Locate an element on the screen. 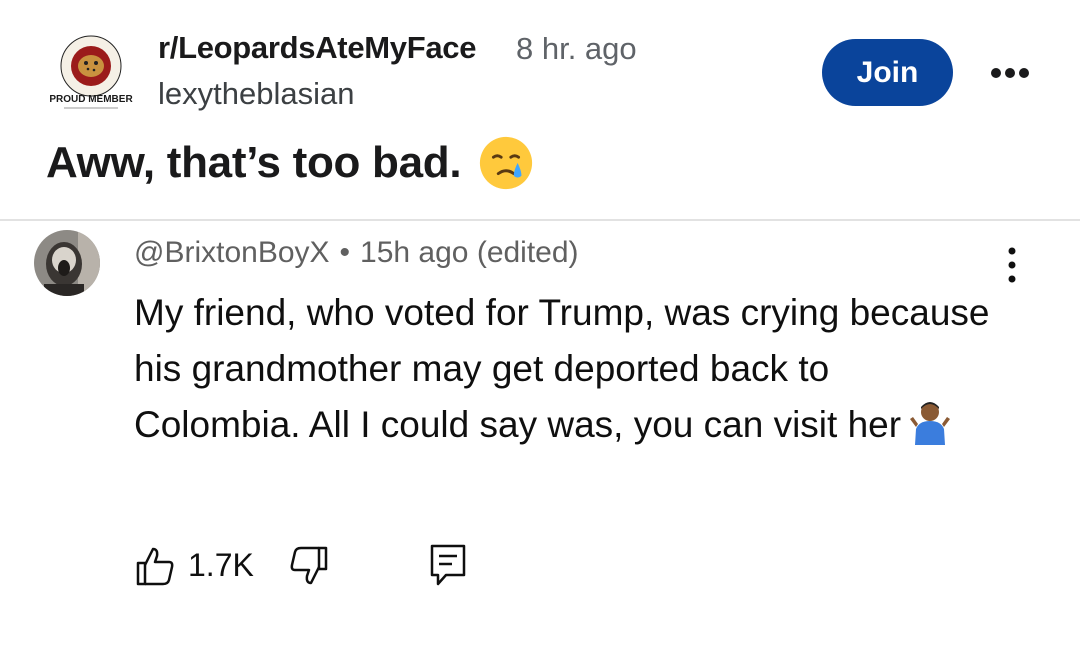 Image resolution: width=1080 pixels, height=648 pixels. person-shrugging-emoji-icon is located at coordinates (930, 423).